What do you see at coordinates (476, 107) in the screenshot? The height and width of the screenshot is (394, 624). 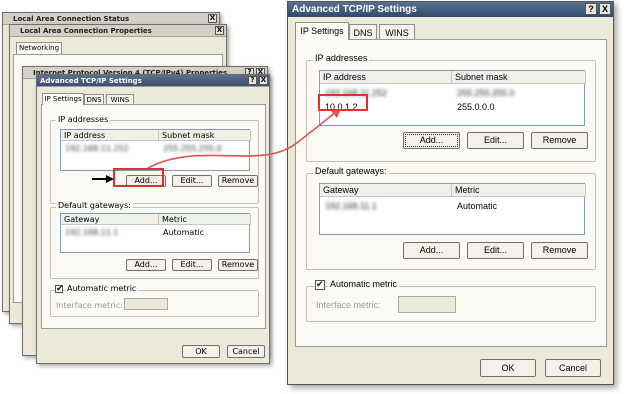 I see `subnet-mask-cell: 255.0.0.0` at bounding box center [476, 107].